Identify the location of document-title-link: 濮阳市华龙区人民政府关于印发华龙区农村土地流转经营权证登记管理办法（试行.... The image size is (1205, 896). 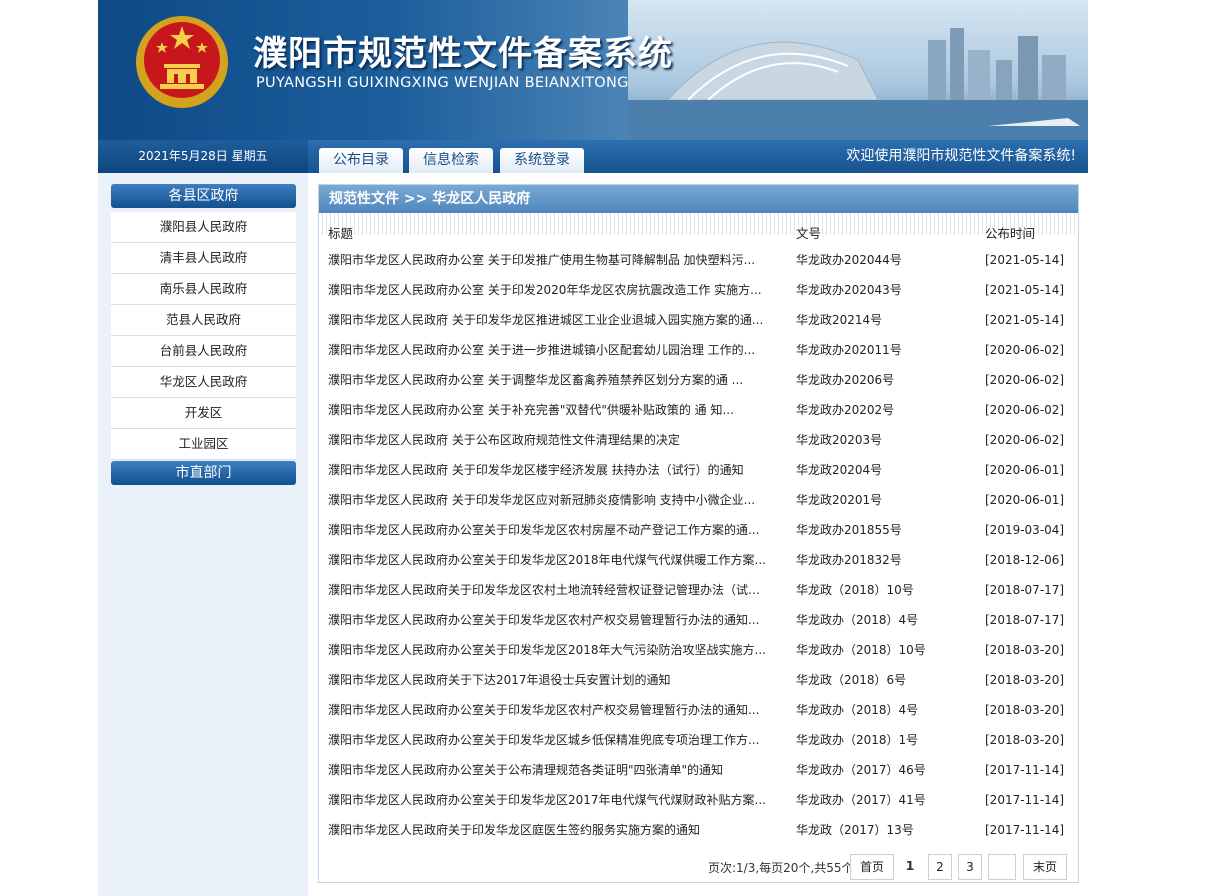
(548, 590).